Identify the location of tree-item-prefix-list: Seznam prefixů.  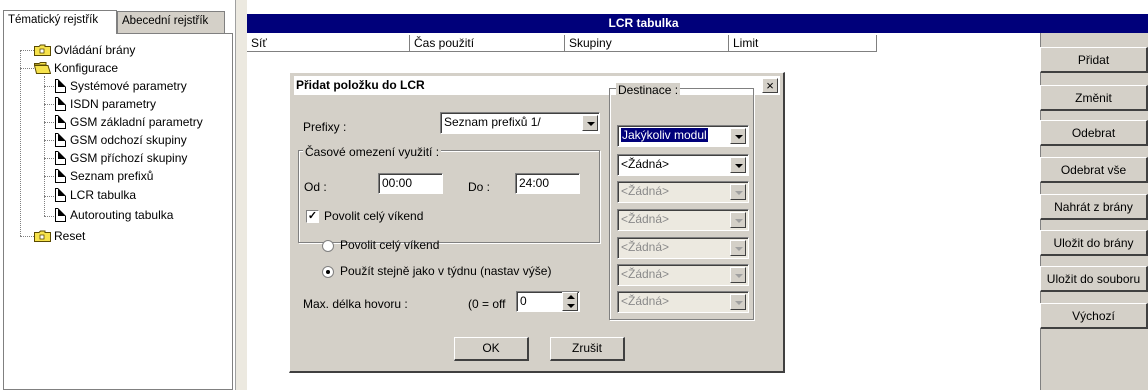
(111, 176).